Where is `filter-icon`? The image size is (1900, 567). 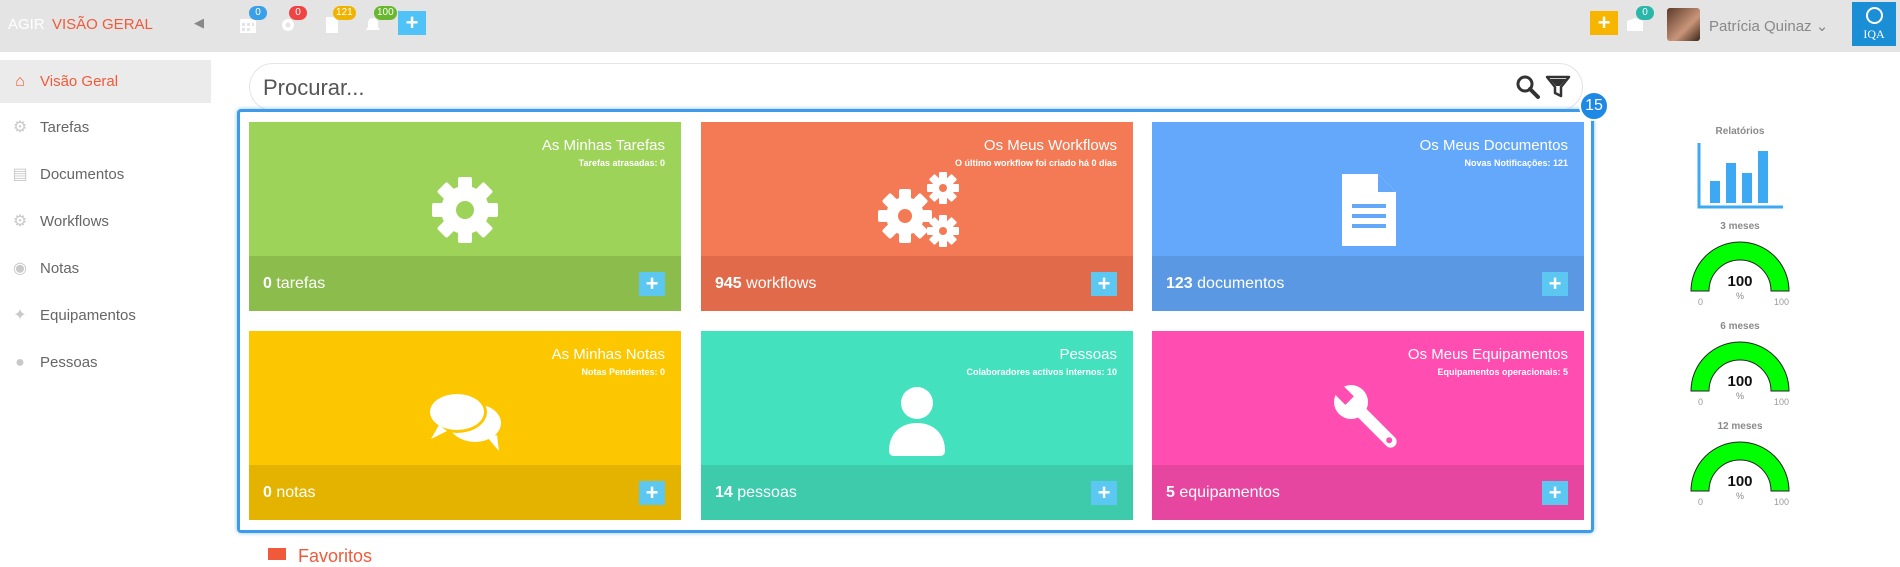
filter-icon is located at coordinates (1558, 87).